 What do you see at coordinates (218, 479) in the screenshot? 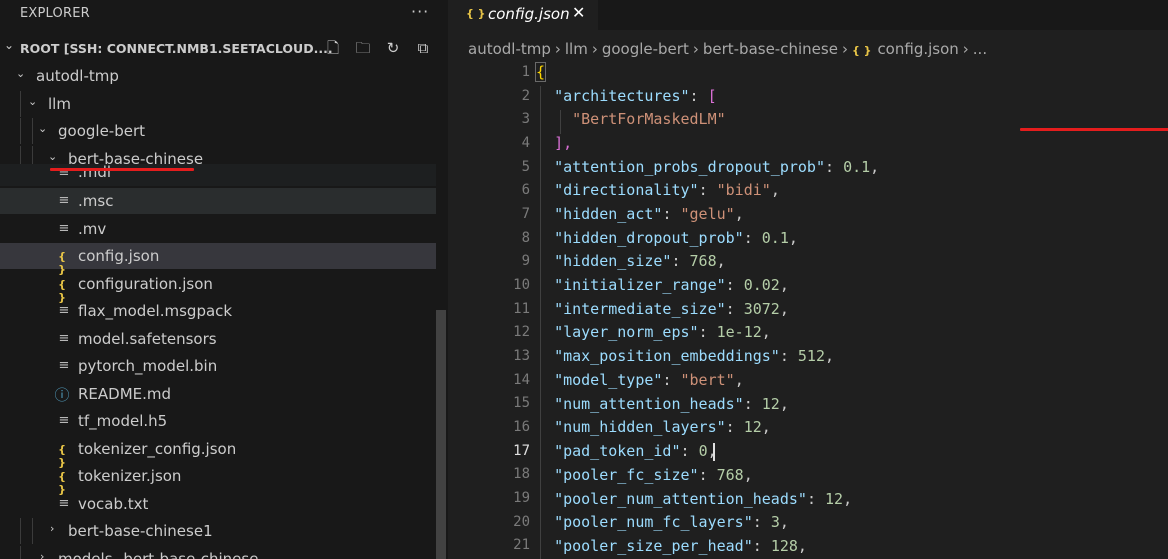
I see `tree-file-row: { } tokenizer.json` at bounding box center [218, 479].